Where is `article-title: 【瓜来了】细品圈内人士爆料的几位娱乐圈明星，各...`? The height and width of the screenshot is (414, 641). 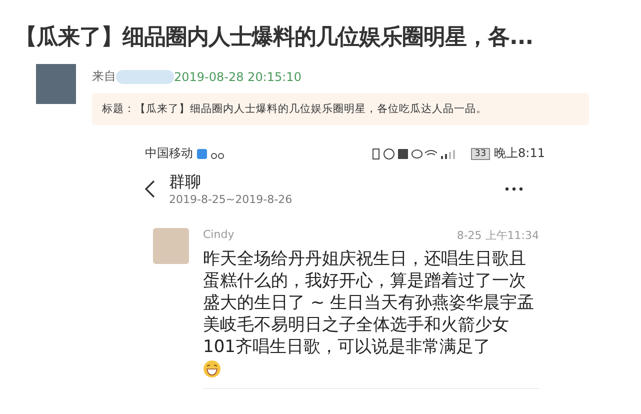
article-title: 【瓜来了】细品圈内人士爆料的几位娱乐圈明星，各... is located at coordinates (274, 38).